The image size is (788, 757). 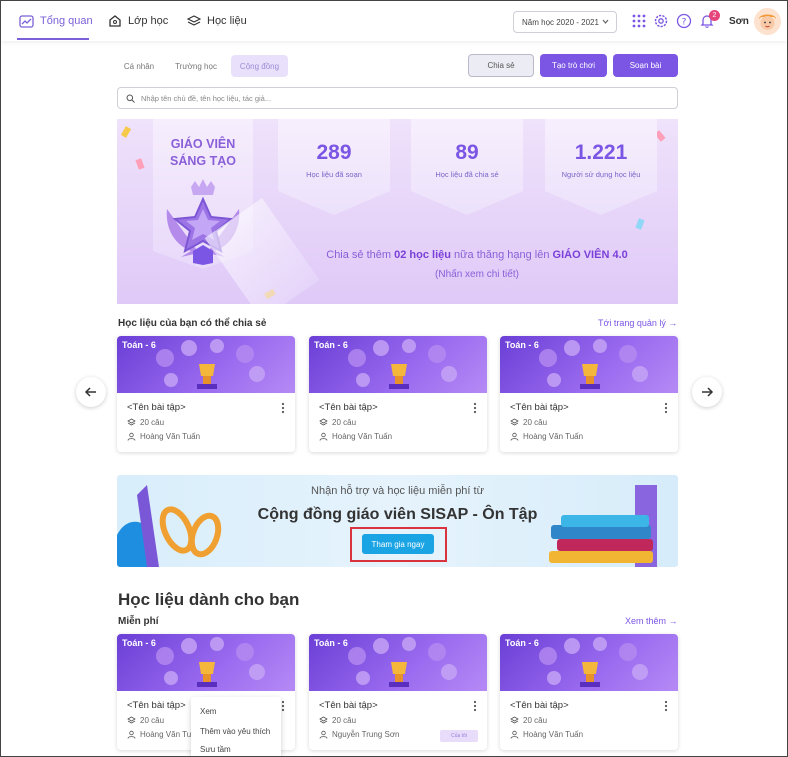 I want to click on arrow-left-icon, so click(x=90, y=392).